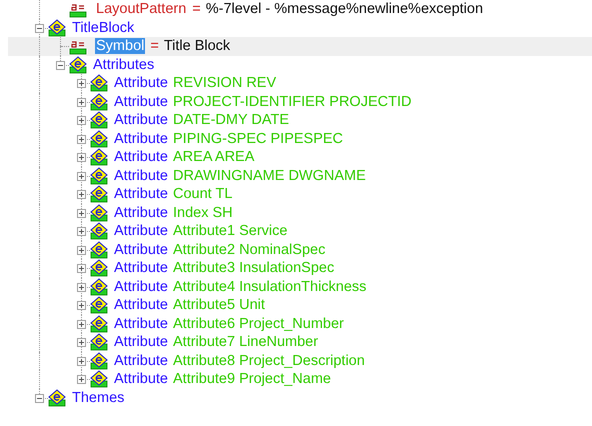 The width and height of the screenshot is (592, 426). What do you see at coordinates (258, 324) in the screenshot?
I see `element-value: Attribute6 Project_Number` at bounding box center [258, 324].